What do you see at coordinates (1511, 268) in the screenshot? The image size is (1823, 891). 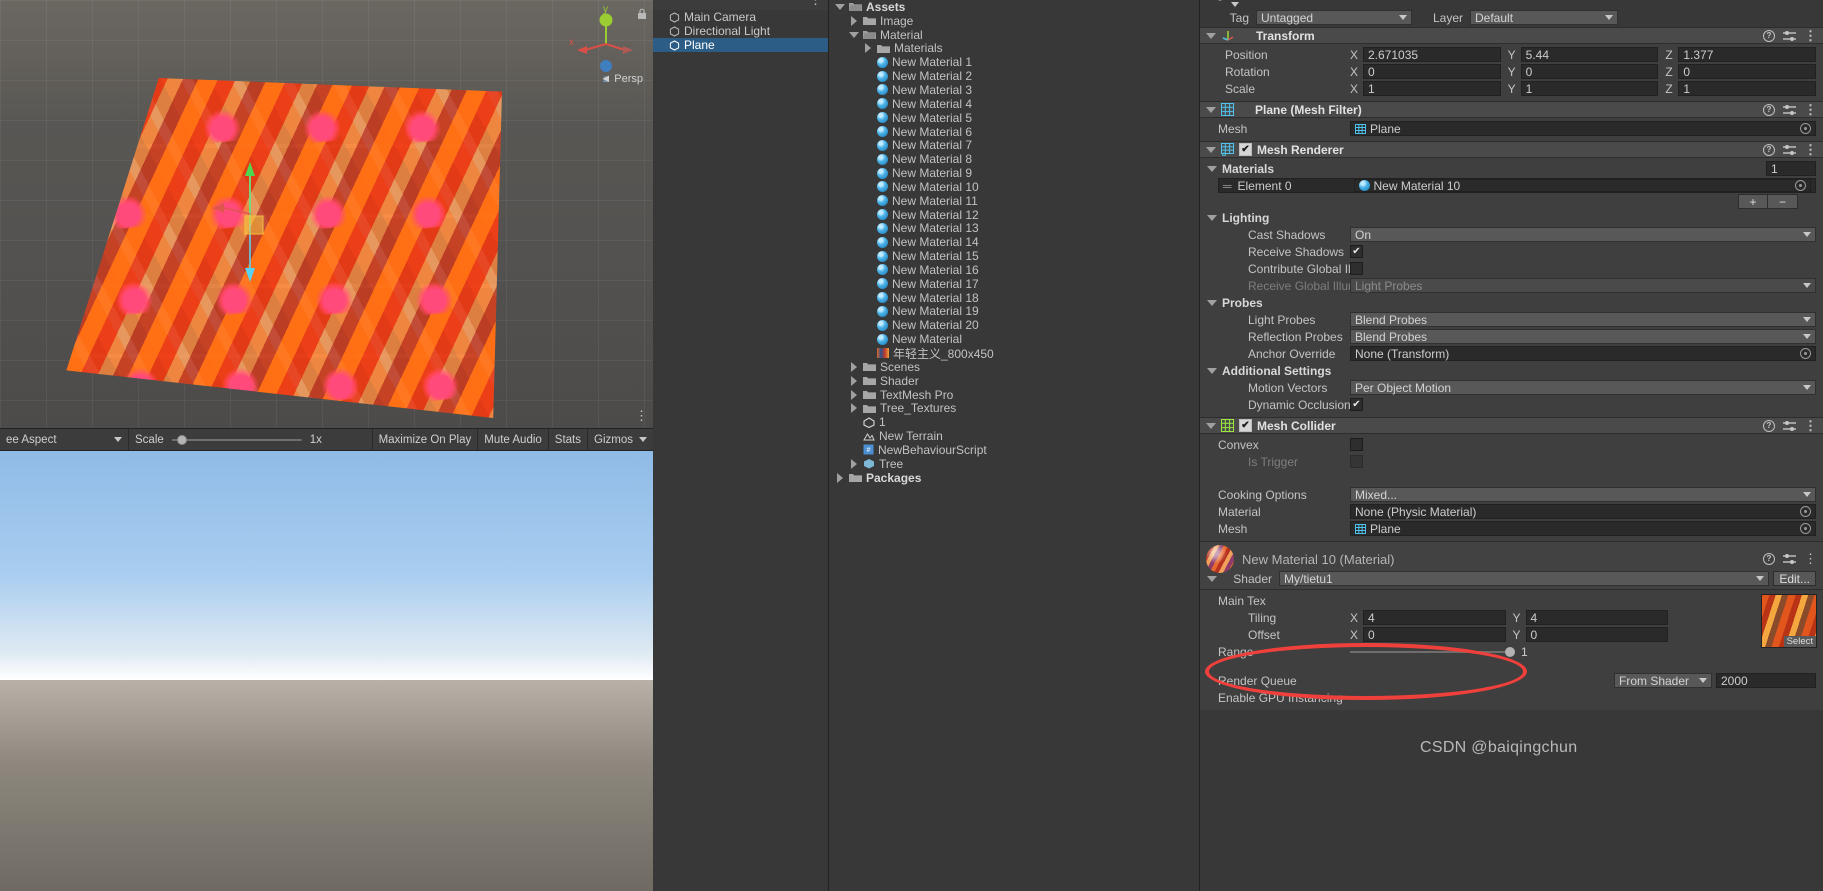 I see `contribute-gi-row: Contribute Global Illumin` at bounding box center [1511, 268].